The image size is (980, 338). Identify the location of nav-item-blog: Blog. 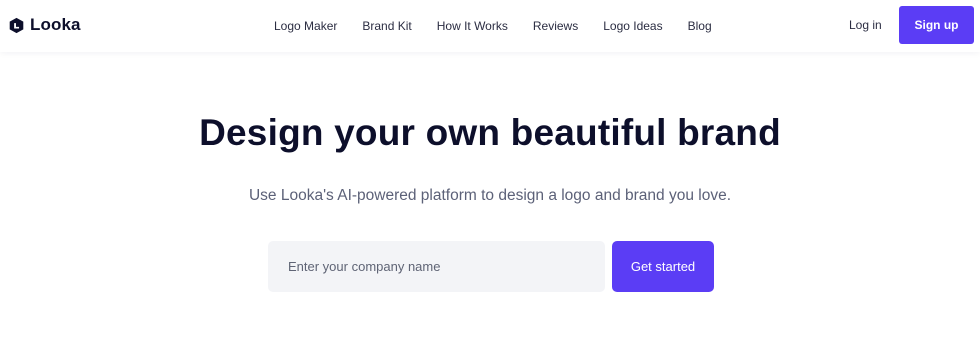
(700, 26).